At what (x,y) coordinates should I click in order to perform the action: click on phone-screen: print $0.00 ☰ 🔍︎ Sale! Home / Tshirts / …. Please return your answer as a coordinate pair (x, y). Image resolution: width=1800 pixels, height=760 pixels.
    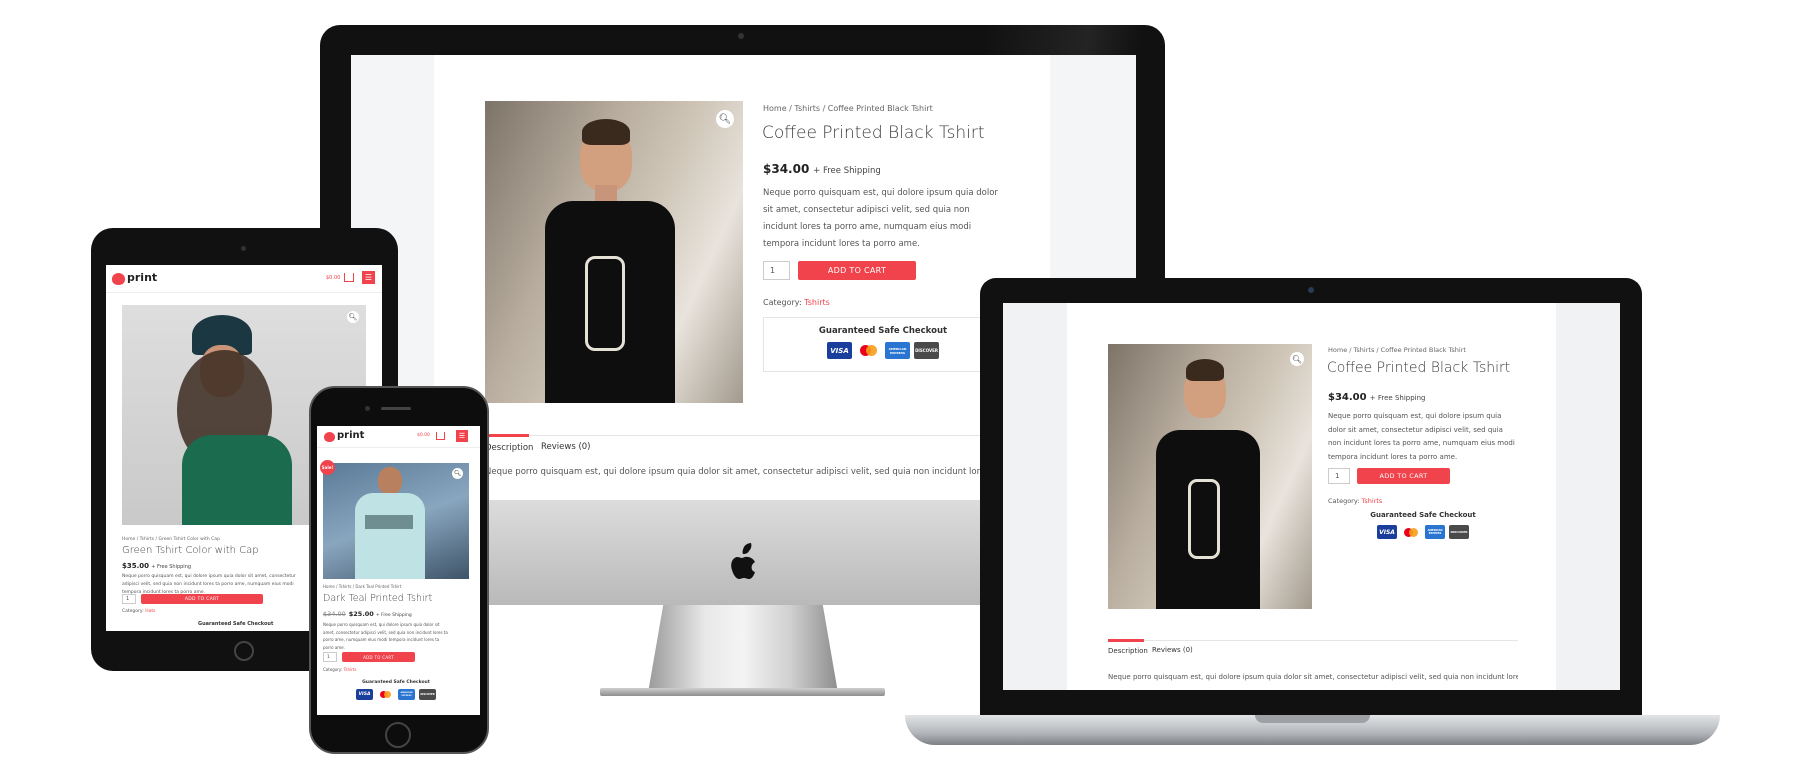
    Looking at the image, I should click on (398, 570).